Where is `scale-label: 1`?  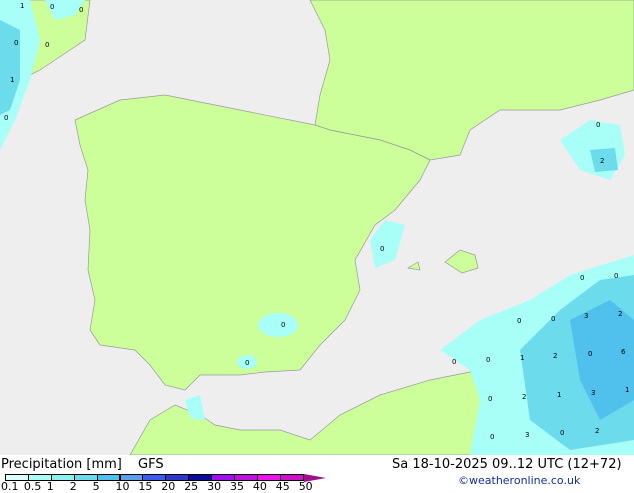
scale-label: 1 is located at coordinates (50, 486).